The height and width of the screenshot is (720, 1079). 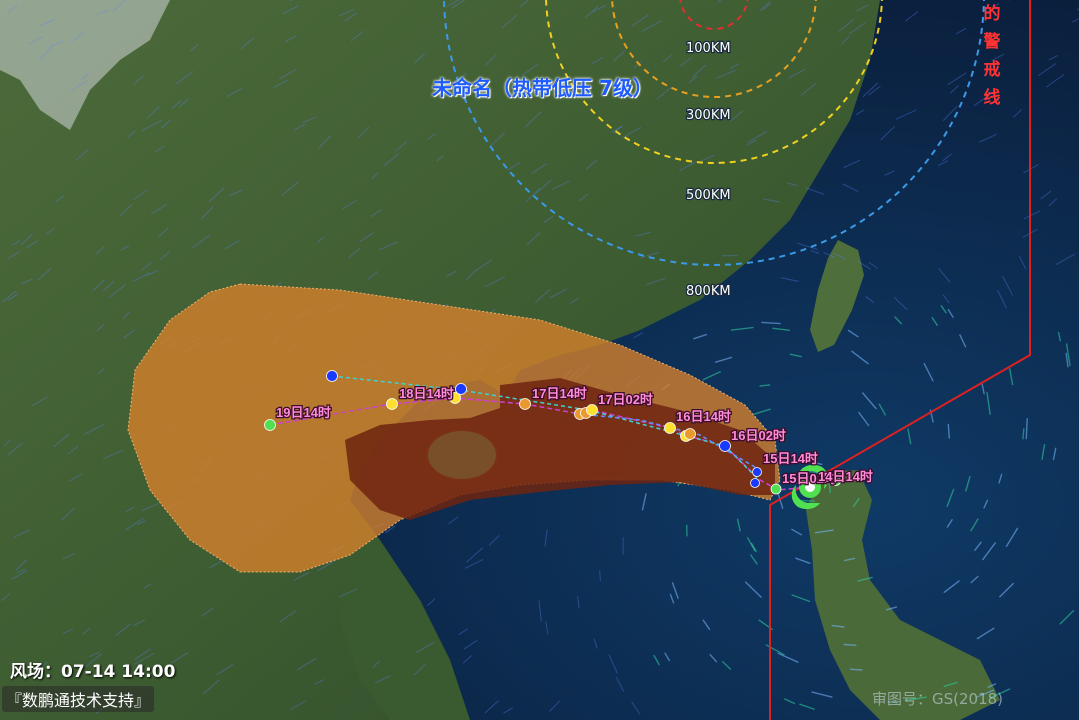 I want to click on track-label: 14日14时, so click(x=845, y=476).